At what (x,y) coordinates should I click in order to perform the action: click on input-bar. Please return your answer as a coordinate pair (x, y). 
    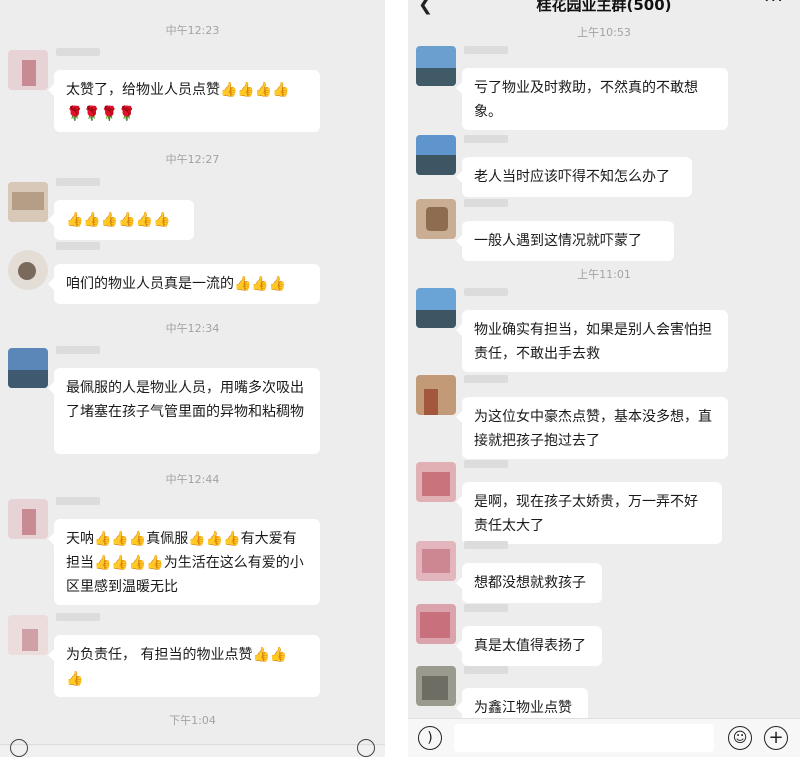
    Looking at the image, I should click on (192, 748).